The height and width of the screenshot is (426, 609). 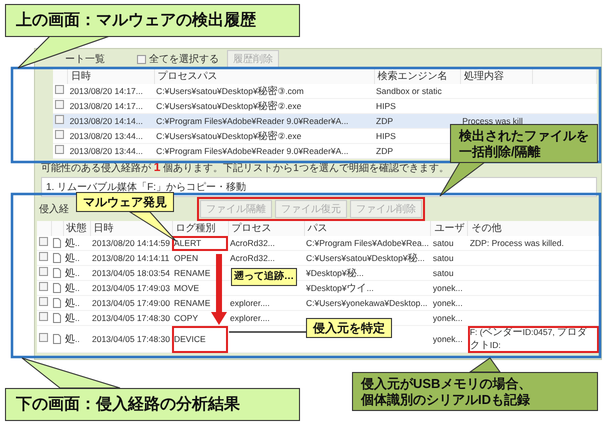 I want to click on column-header: パス, so click(x=367, y=228).